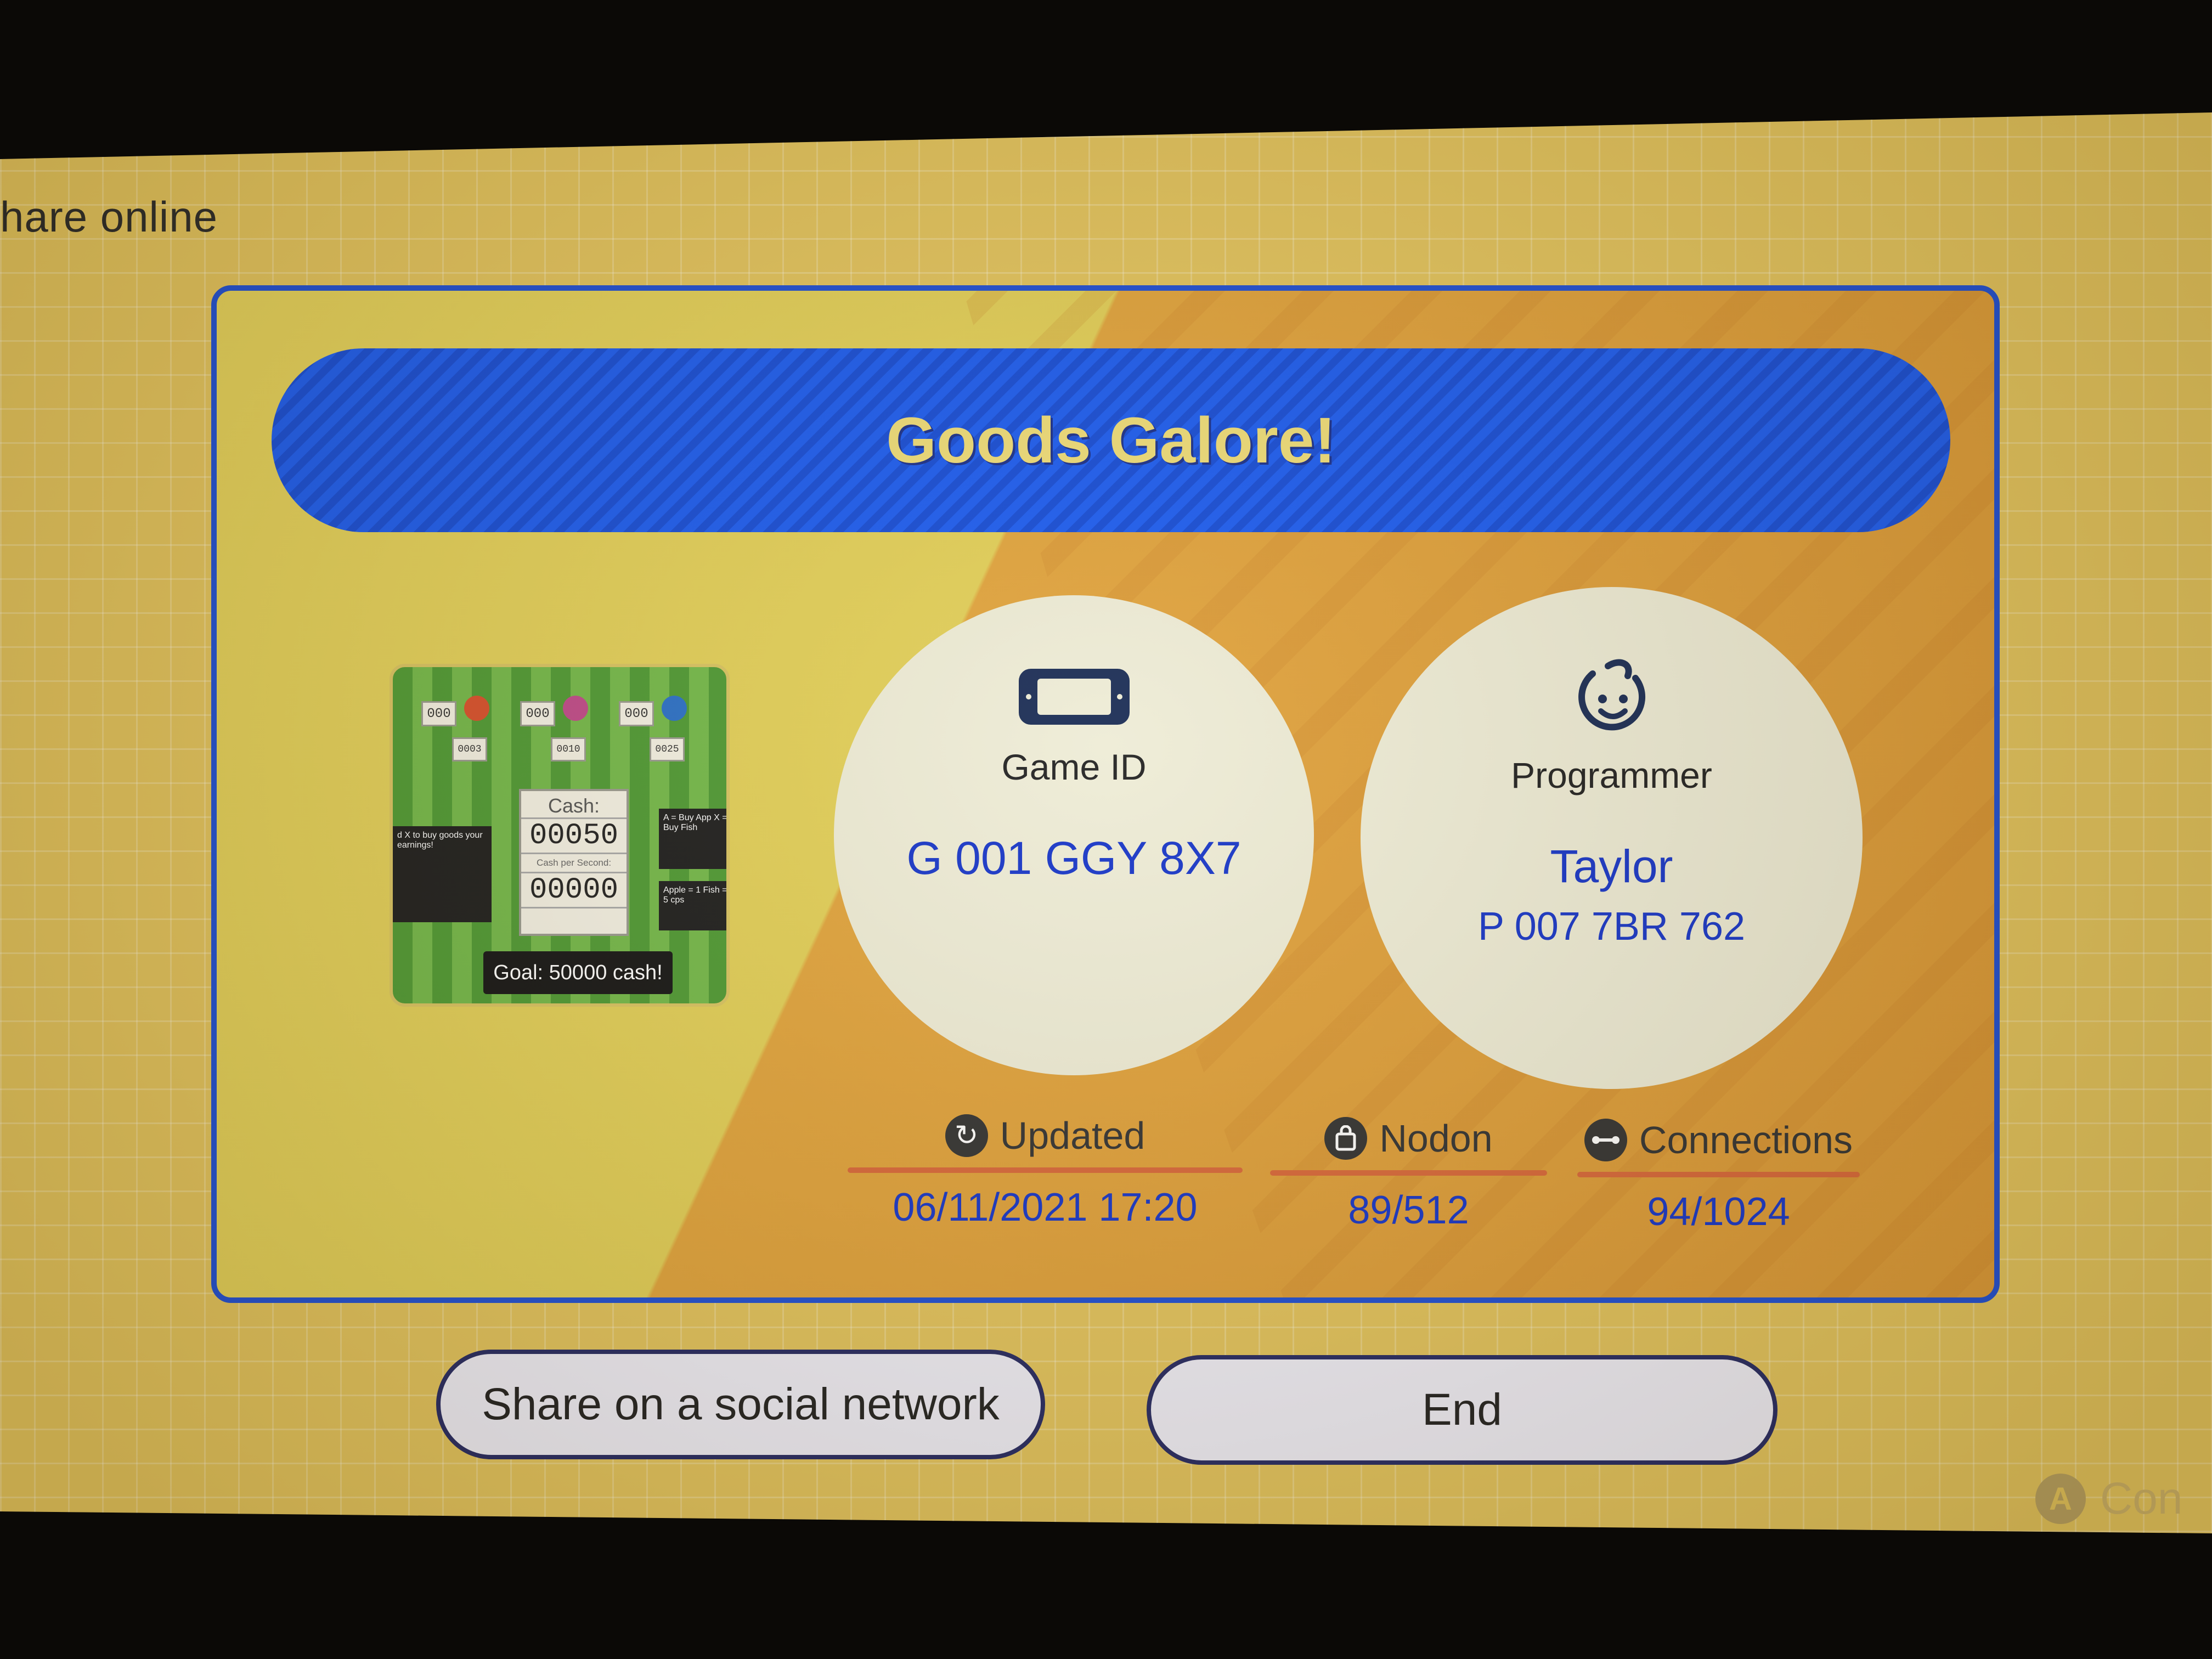 This screenshot has width=2212, height=1659. What do you see at coordinates (470, 749) in the screenshot?
I see `thumb-price: 0003` at bounding box center [470, 749].